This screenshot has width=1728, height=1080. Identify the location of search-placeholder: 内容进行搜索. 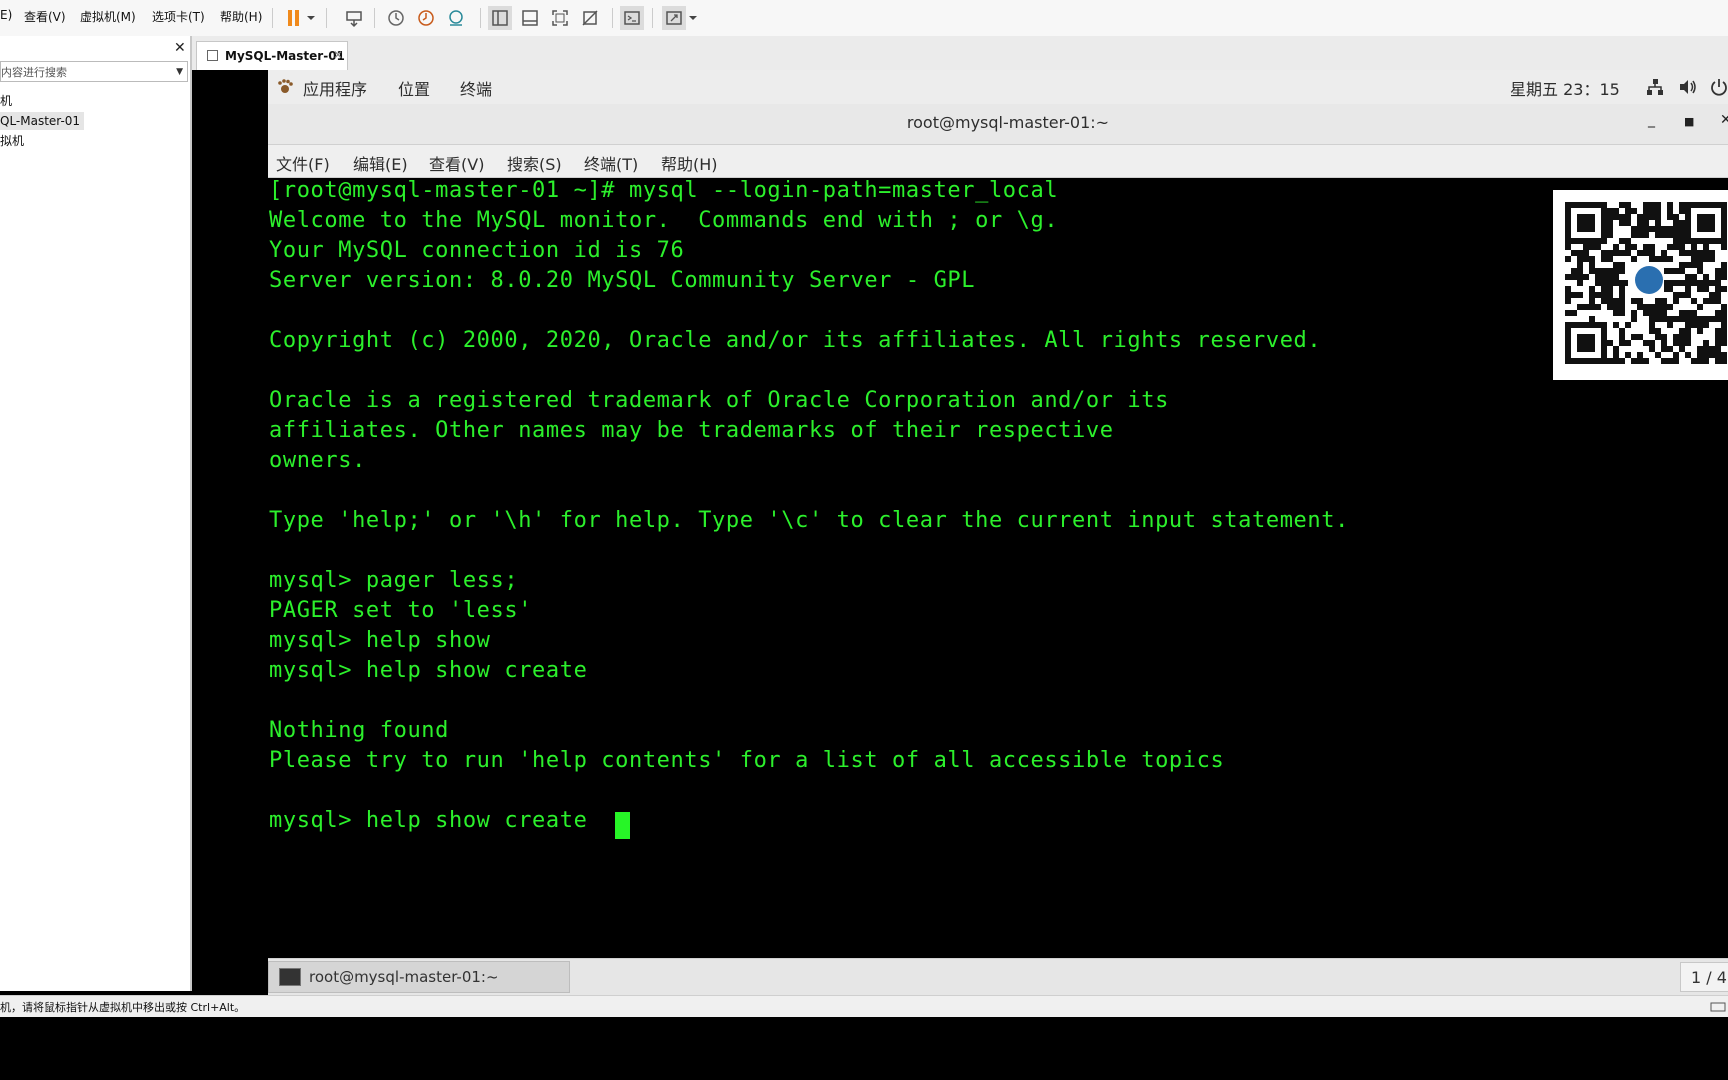
(34, 72).